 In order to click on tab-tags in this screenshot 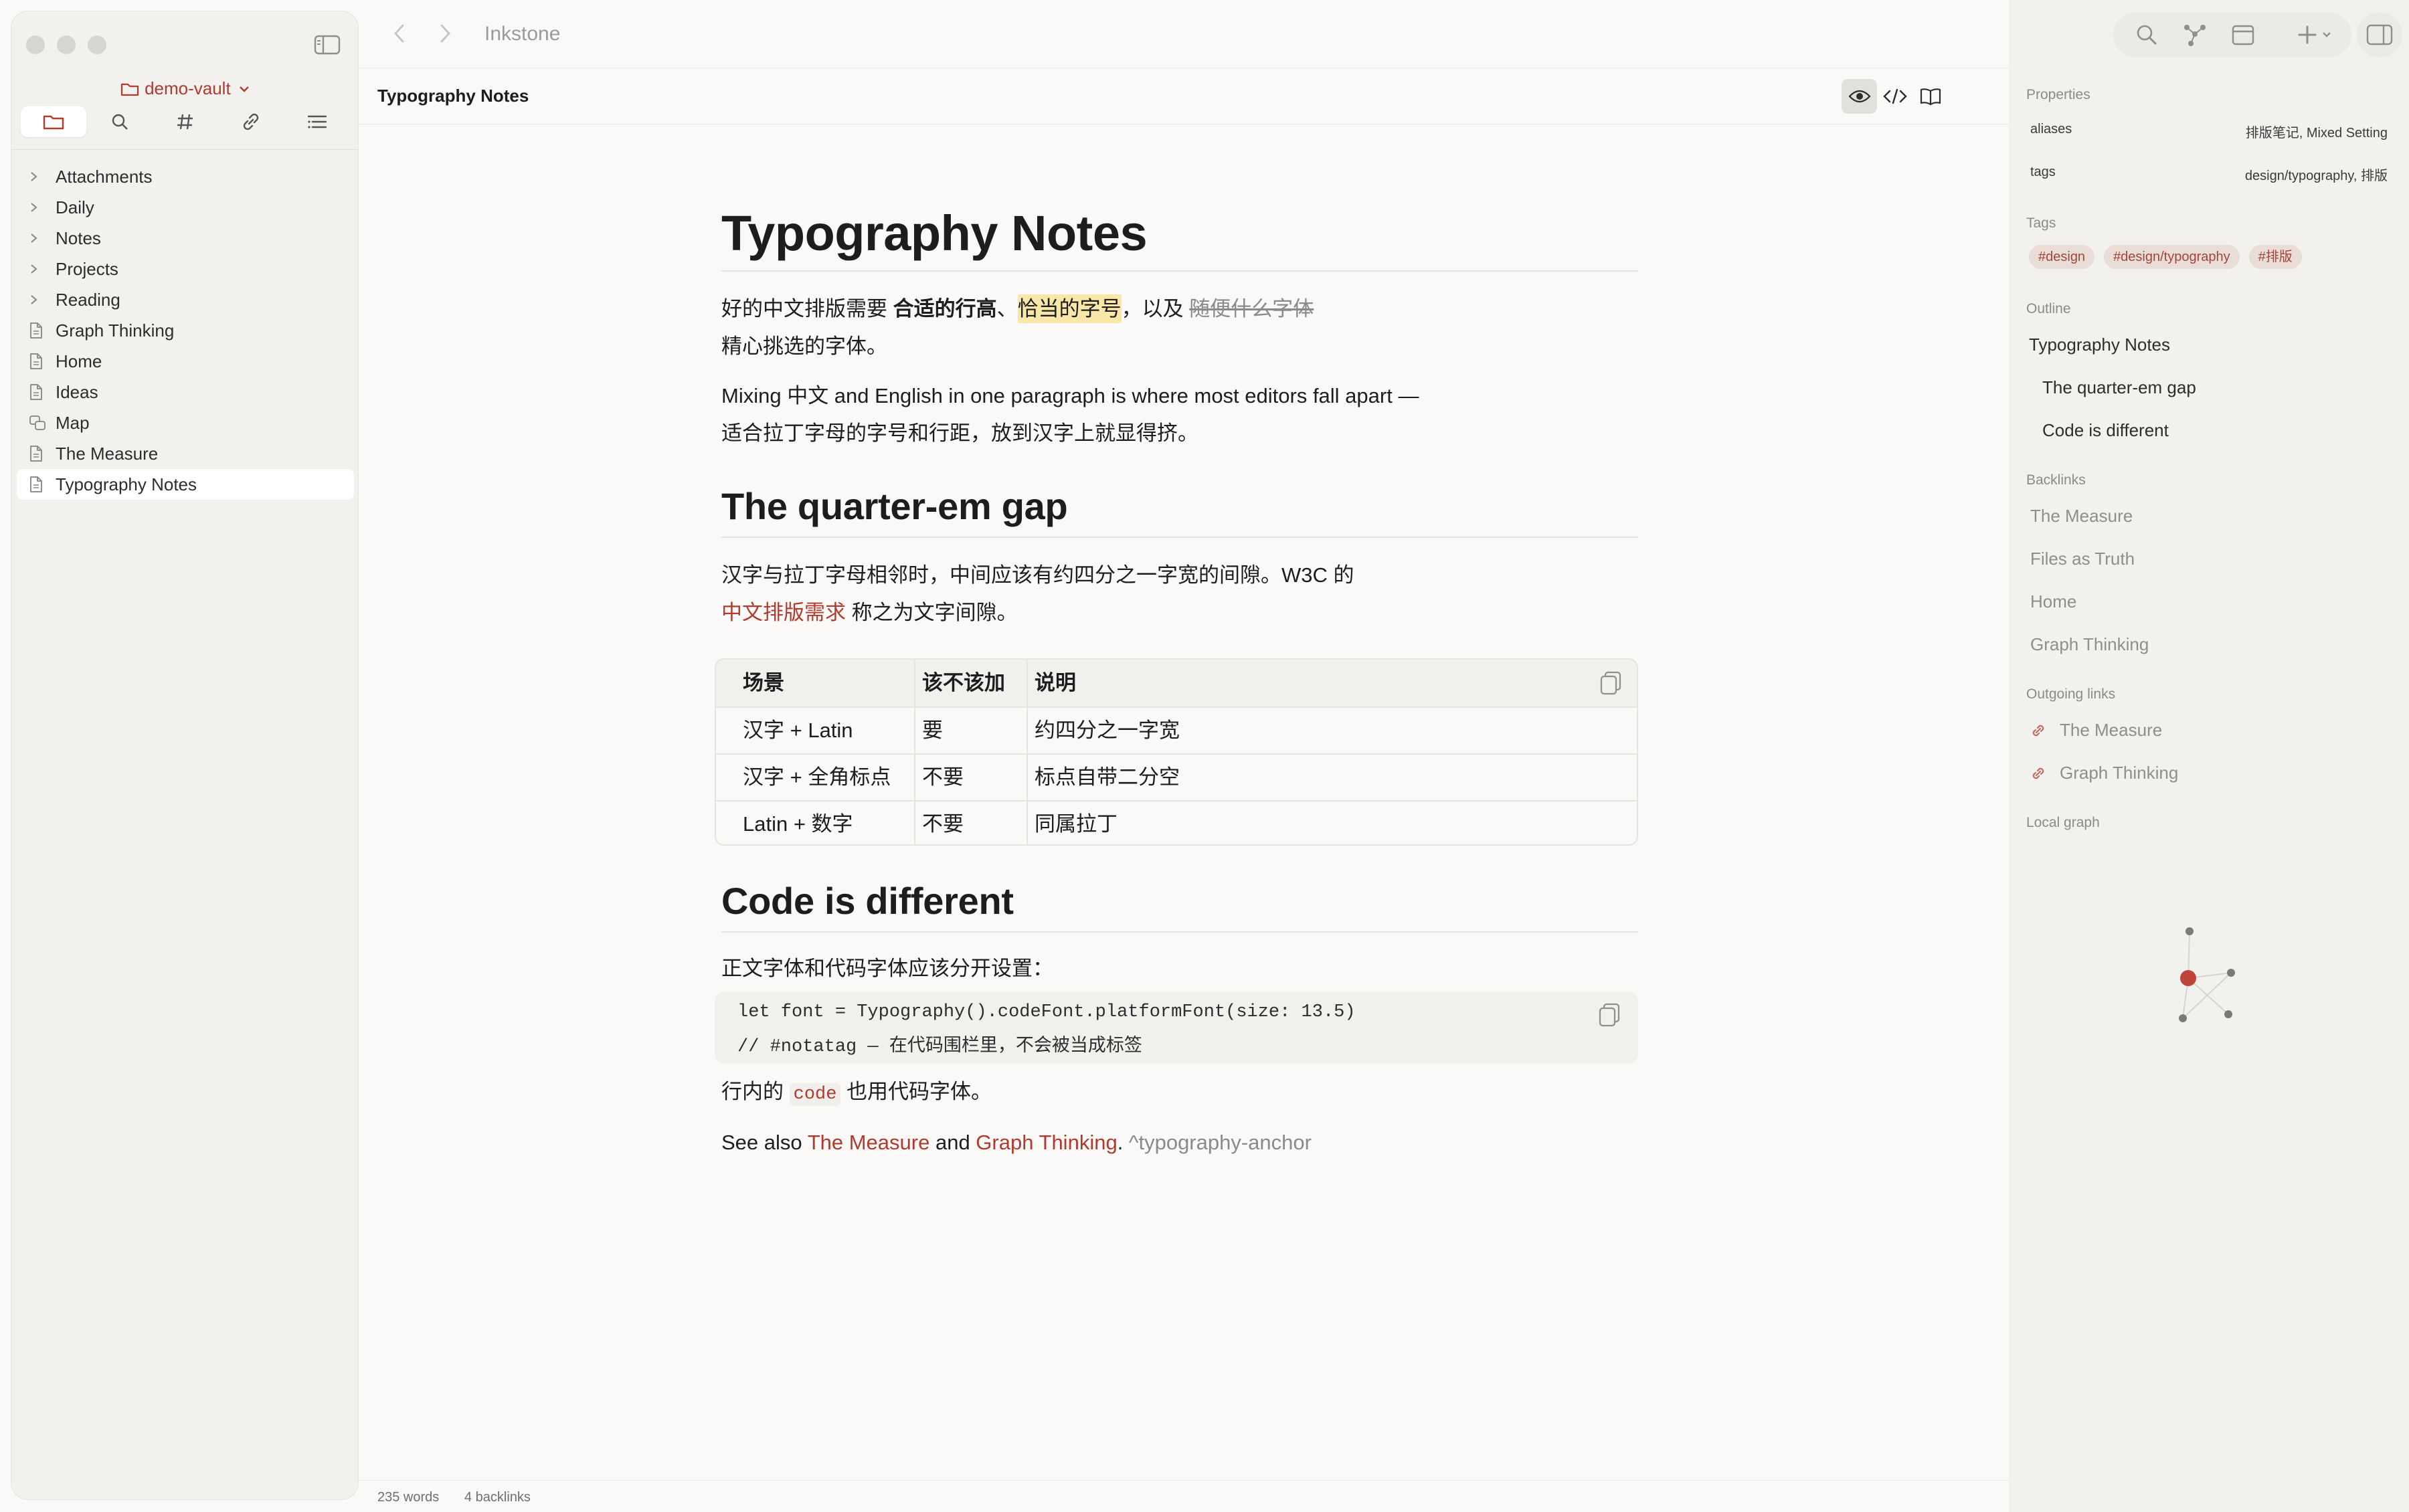, I will do `click(186, 121)`.